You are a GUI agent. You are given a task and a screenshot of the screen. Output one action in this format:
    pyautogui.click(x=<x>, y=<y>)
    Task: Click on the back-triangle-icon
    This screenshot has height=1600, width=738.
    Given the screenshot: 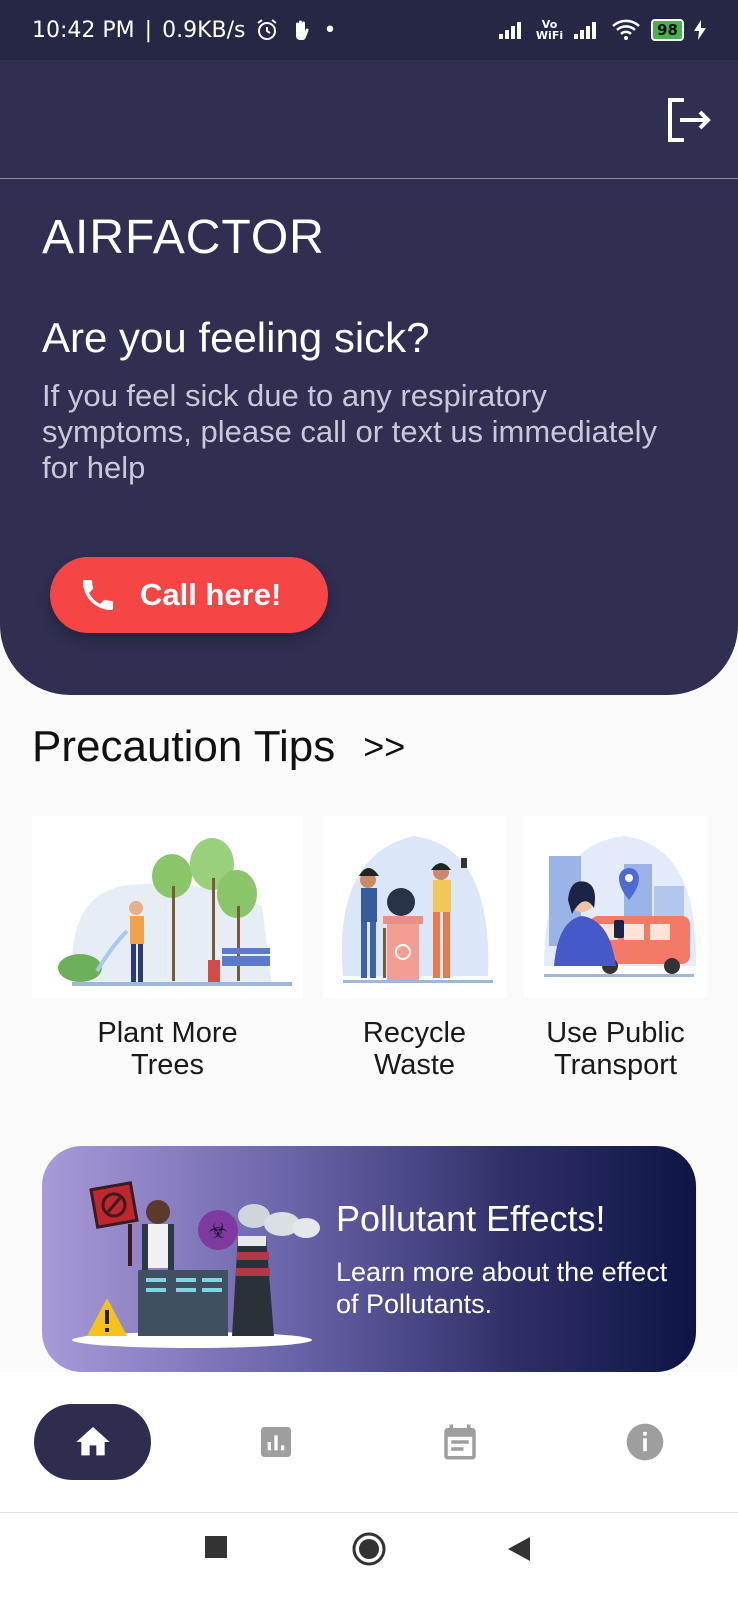 What is the action you would take?
    pyautogui.click(x=519, y=1549)
    